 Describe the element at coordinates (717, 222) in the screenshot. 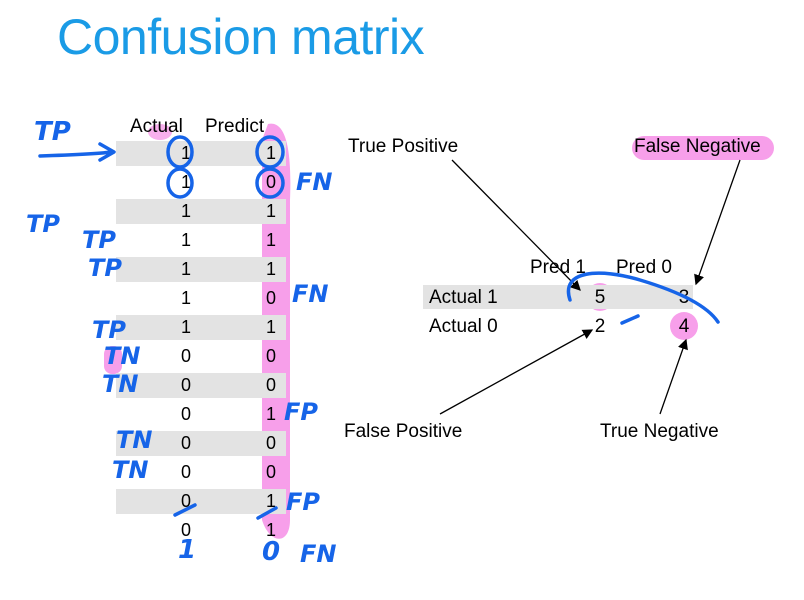

I see `arrow-false-negative` at that location.